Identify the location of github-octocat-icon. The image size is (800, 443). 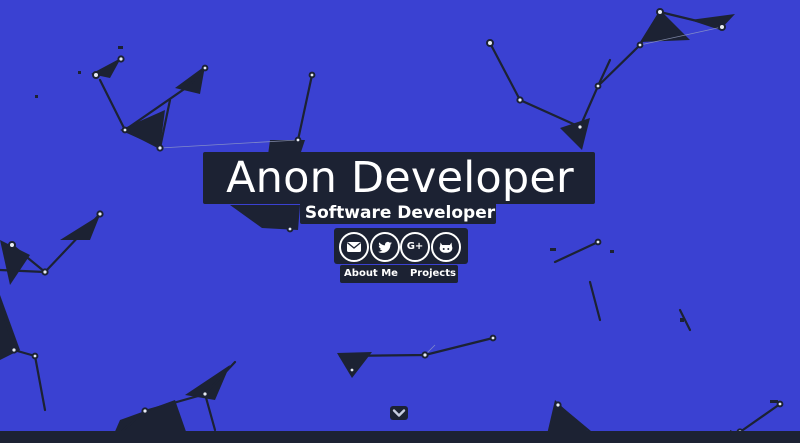
(446, 247).